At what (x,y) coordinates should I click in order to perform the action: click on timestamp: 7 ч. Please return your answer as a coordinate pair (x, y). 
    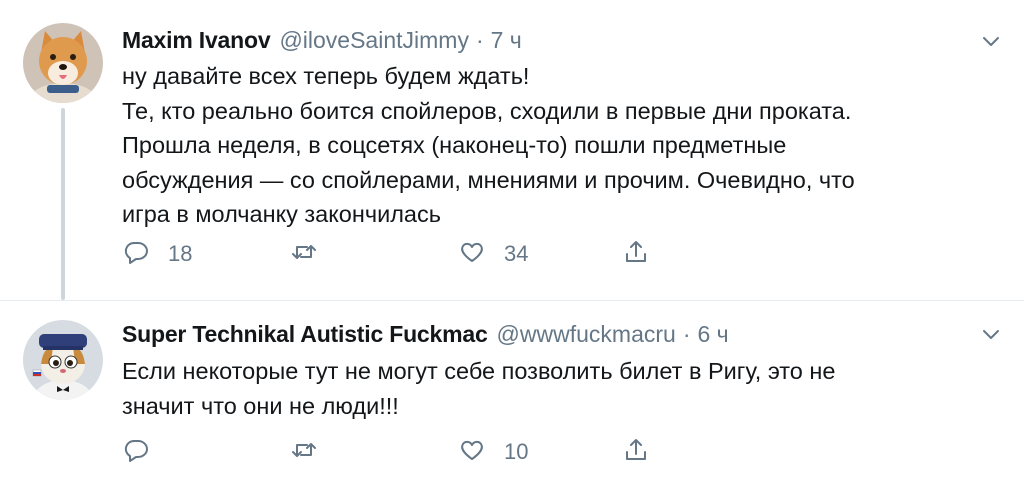
    Looking at the image, I should click on (506, 40).